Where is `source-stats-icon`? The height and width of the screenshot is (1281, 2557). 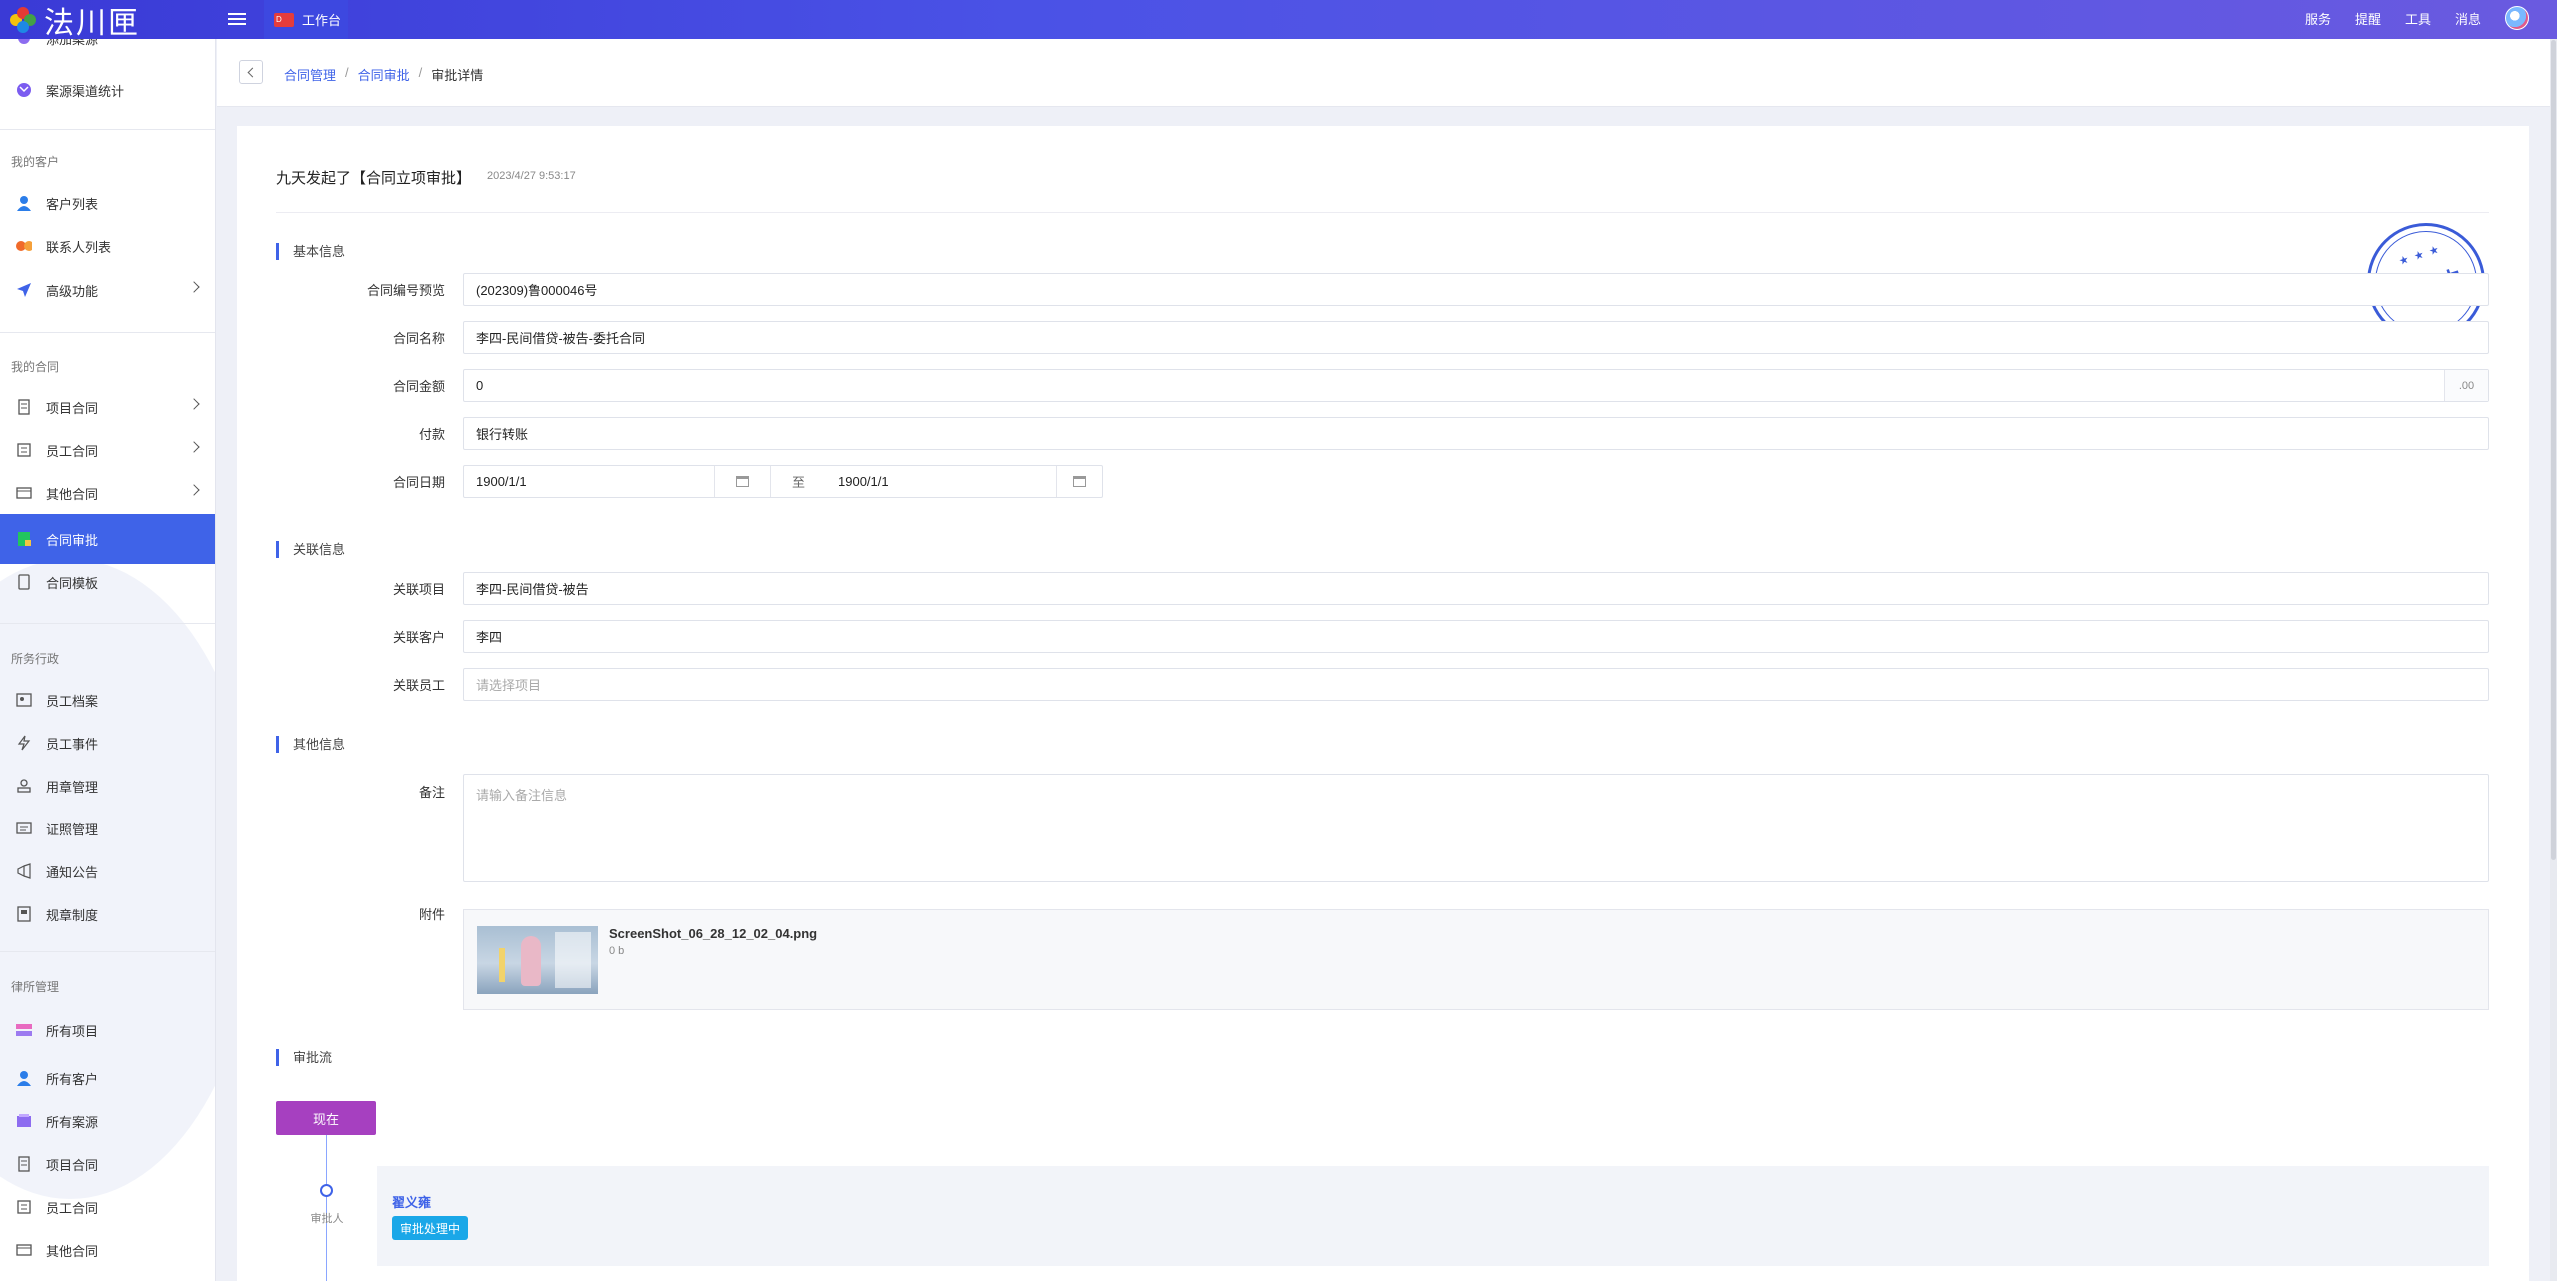
source-stats-icon is located at coordinates (23, 90).